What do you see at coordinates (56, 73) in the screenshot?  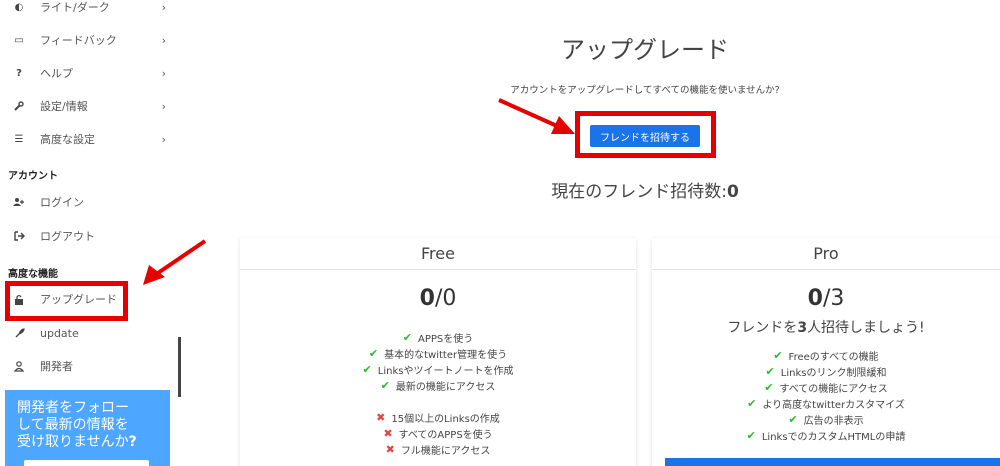 I see `sidebar-item-label: ヘルプ` at bounding box center [56, 73].